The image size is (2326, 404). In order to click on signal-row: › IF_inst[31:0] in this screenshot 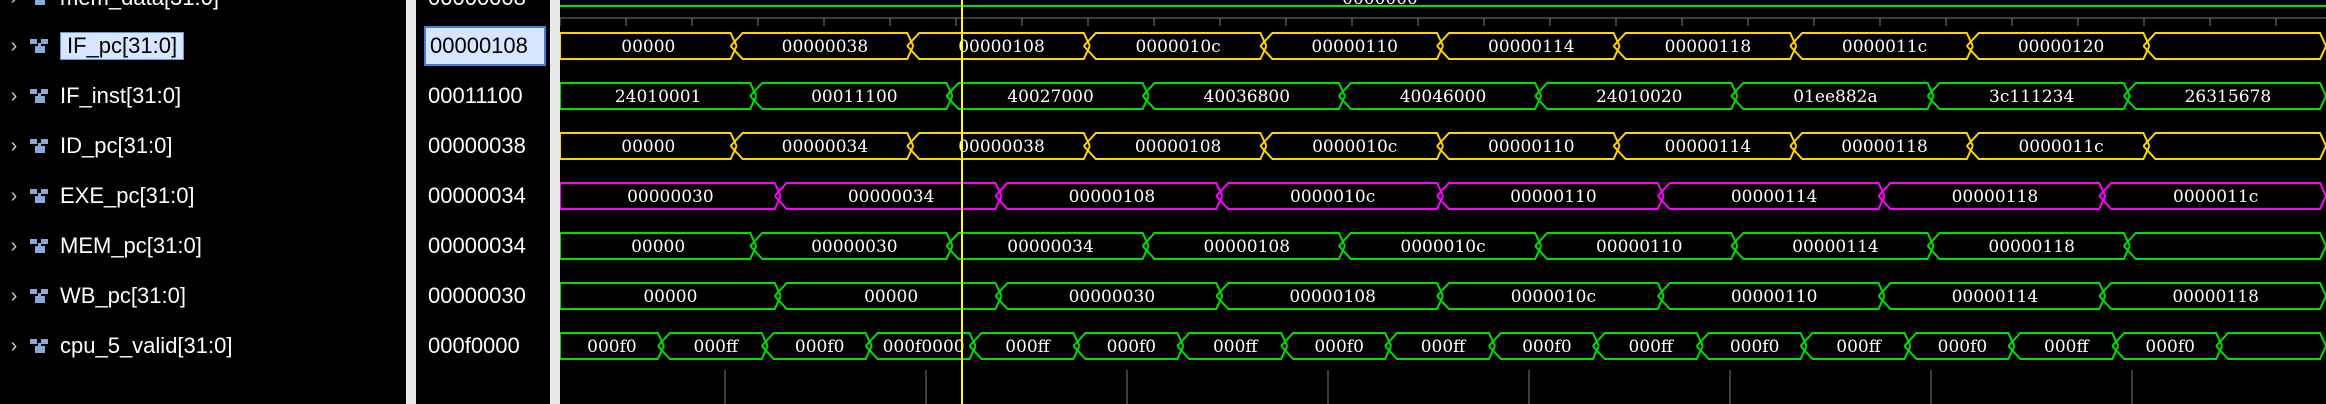, I will do `click(203, 96)`.